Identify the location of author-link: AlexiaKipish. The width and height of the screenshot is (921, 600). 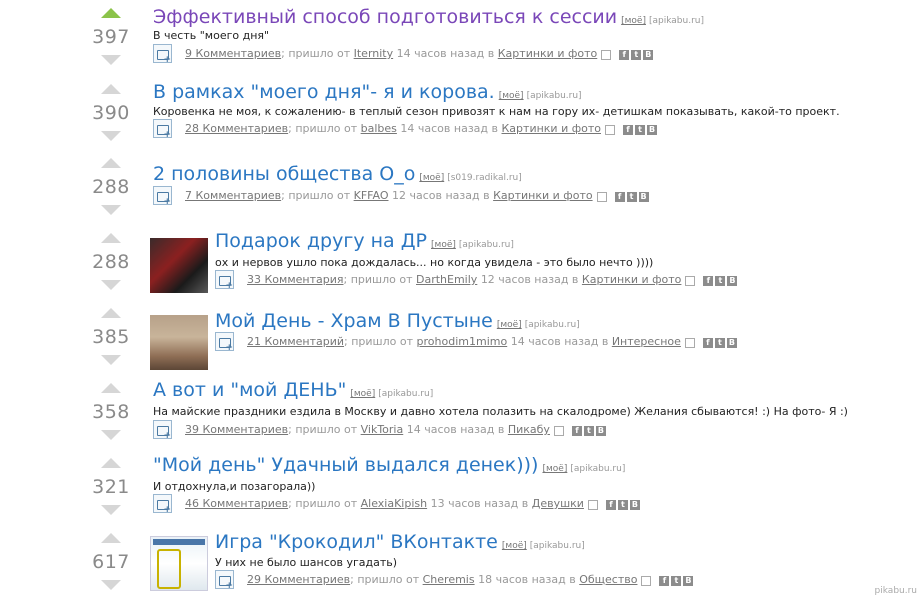
(394, 503).